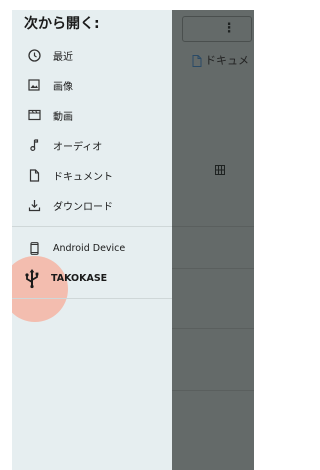  Describe the element at coordinates (79, 278) in the screenshot. I see `nav-item-label: TAKOKASE` at that location.